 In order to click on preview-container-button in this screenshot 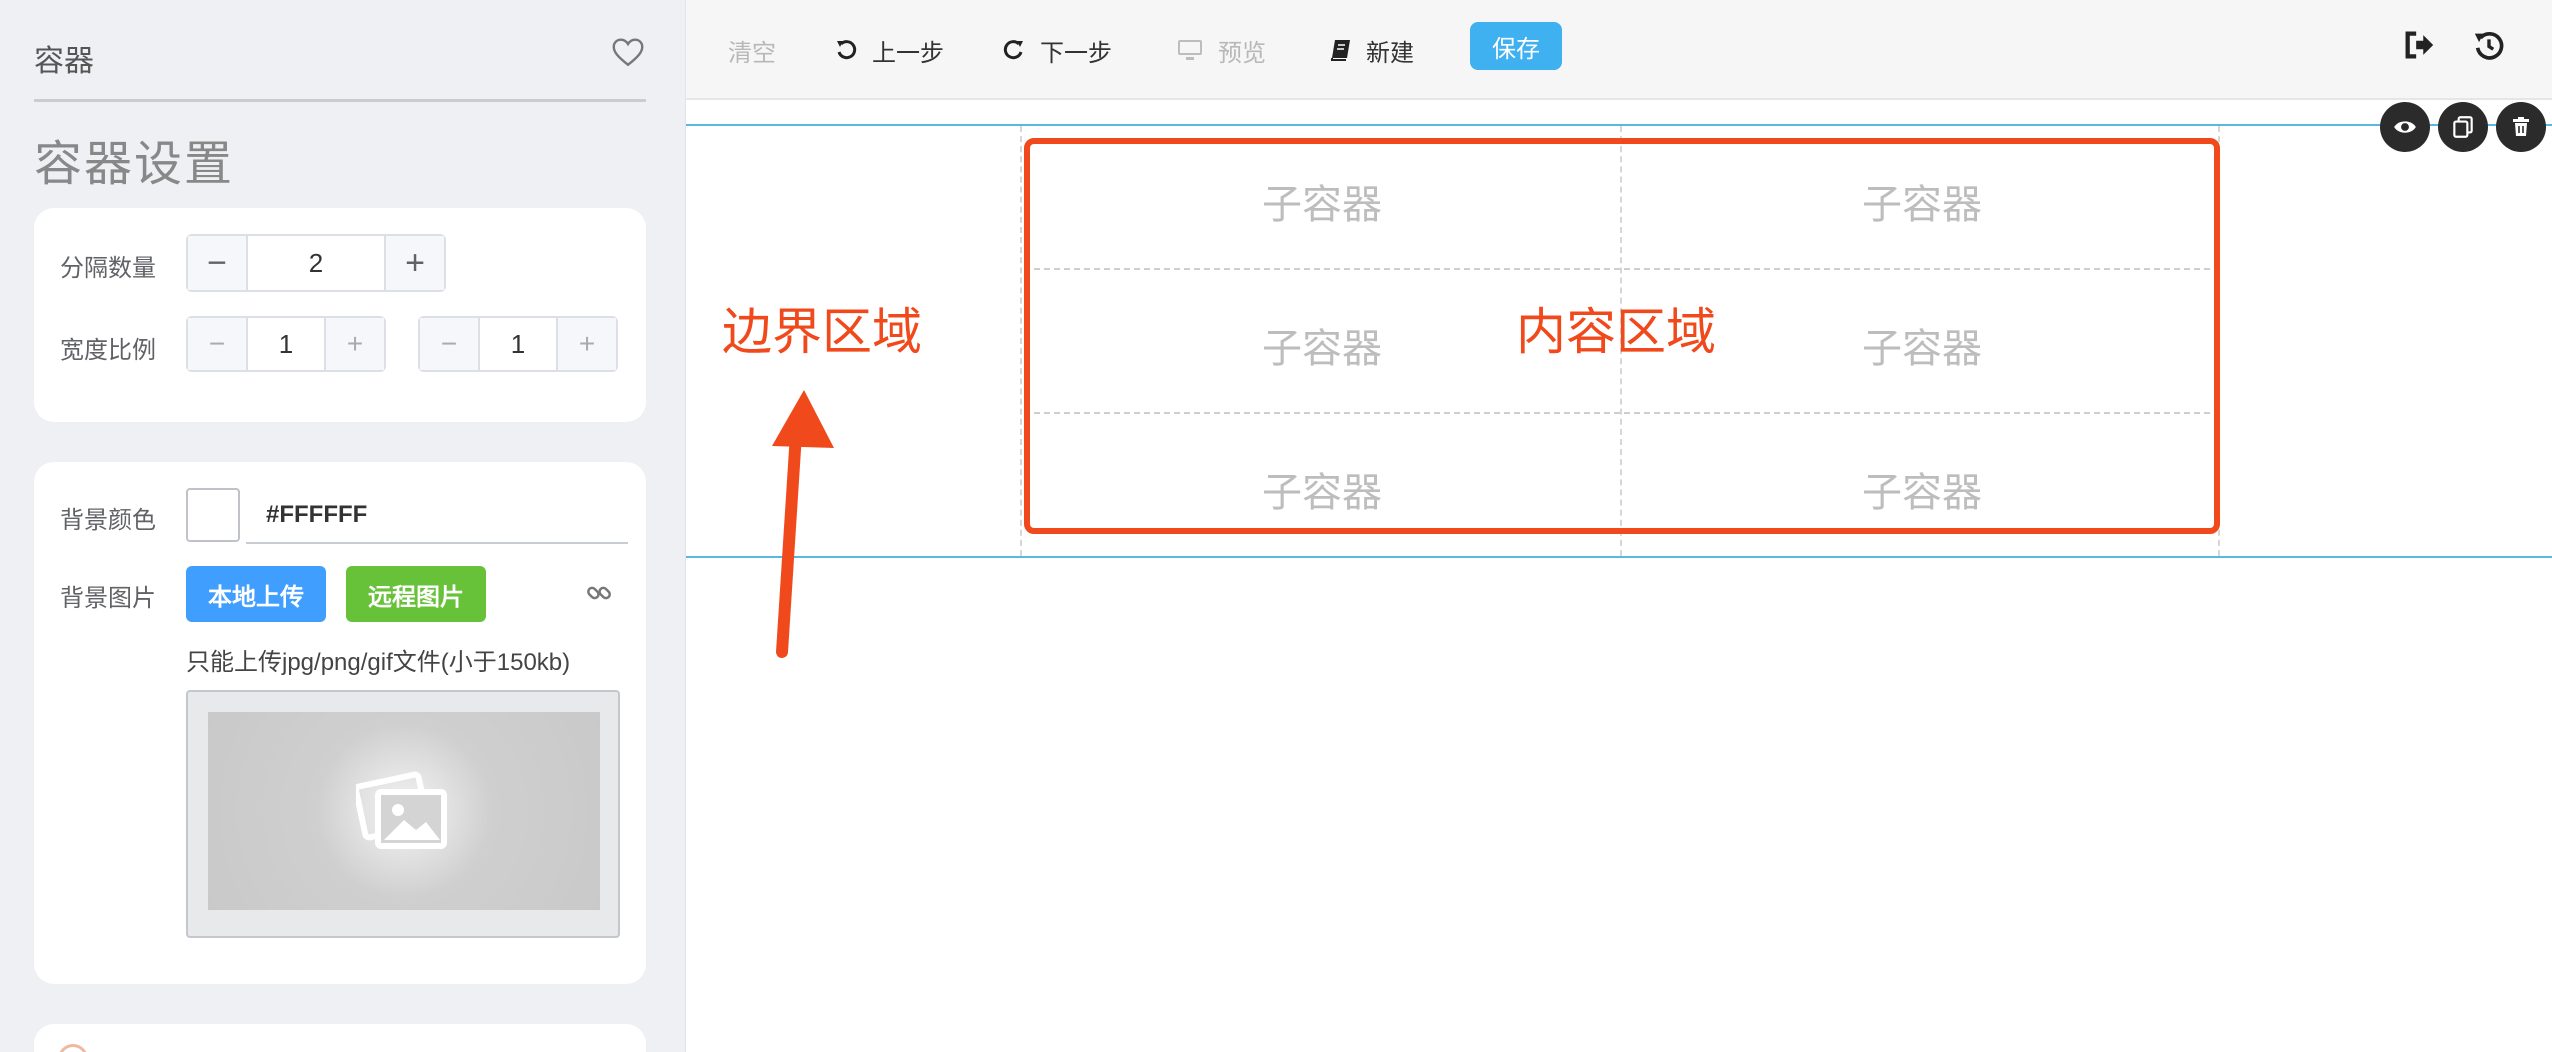, I will do `click(2405, 127)`.